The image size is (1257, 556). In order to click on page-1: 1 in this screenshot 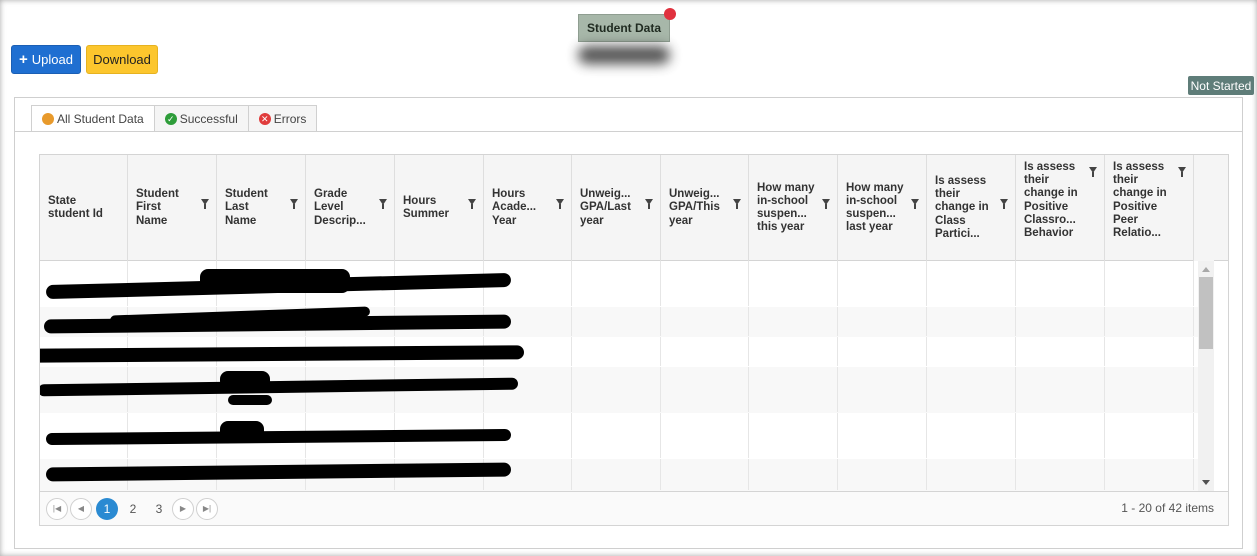, I will do `click(107, 508)`.